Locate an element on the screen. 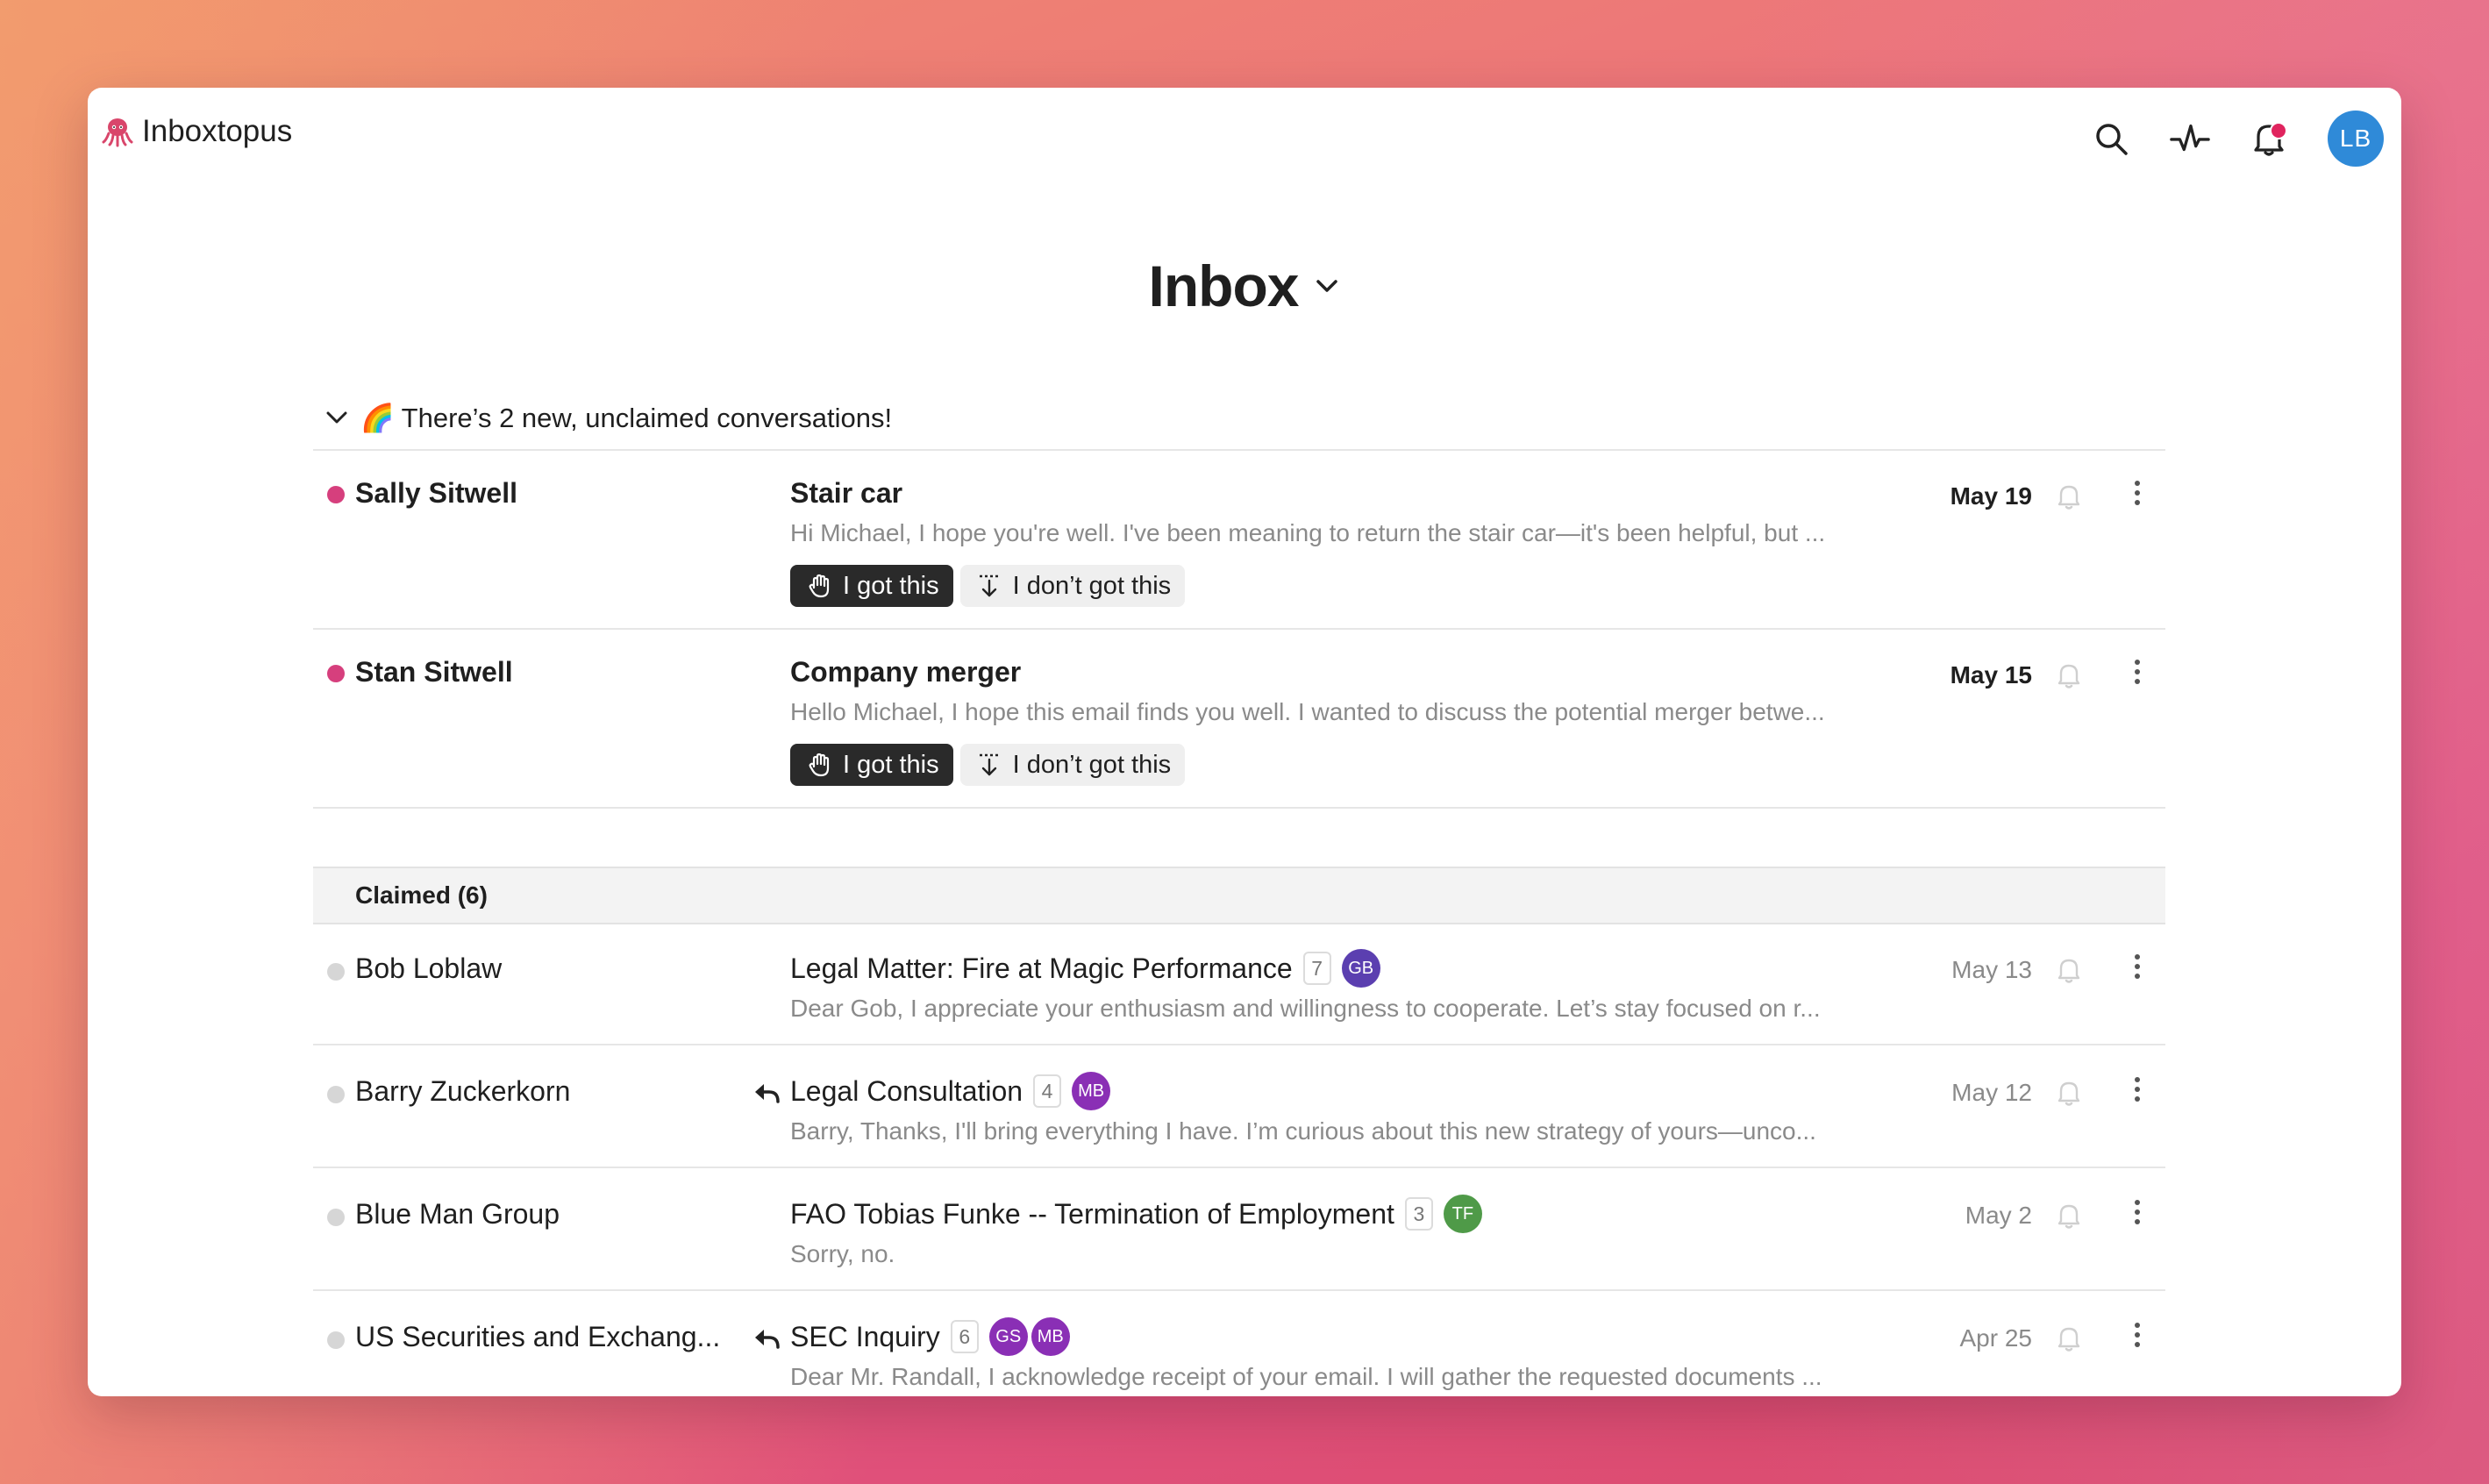 The image size is (2489, 1484). notifications-button is located at coordinates (2269, 138).